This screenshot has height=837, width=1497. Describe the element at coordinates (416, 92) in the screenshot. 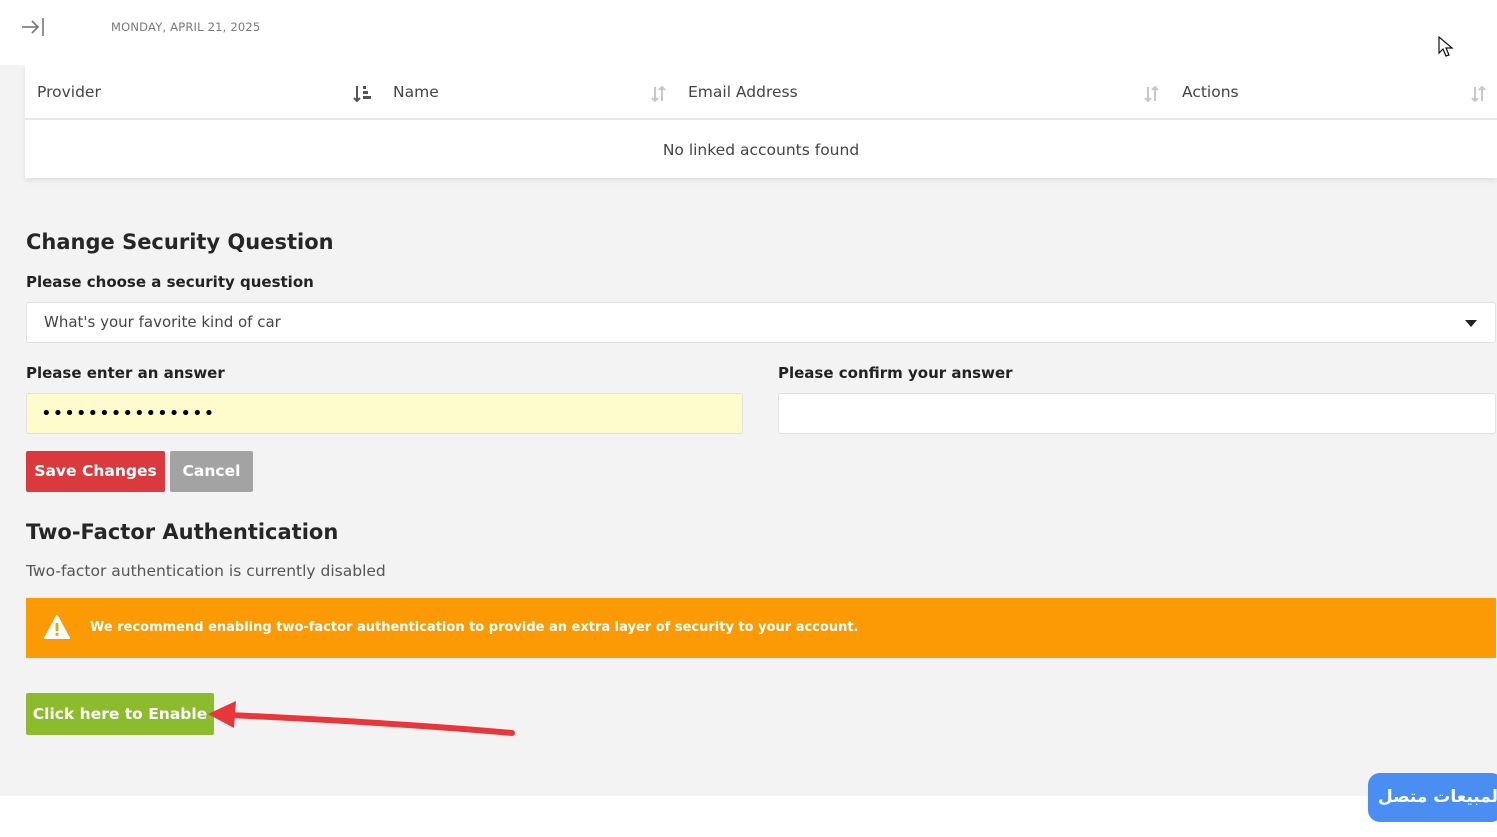

I see `column-header-name: Name` at that location.